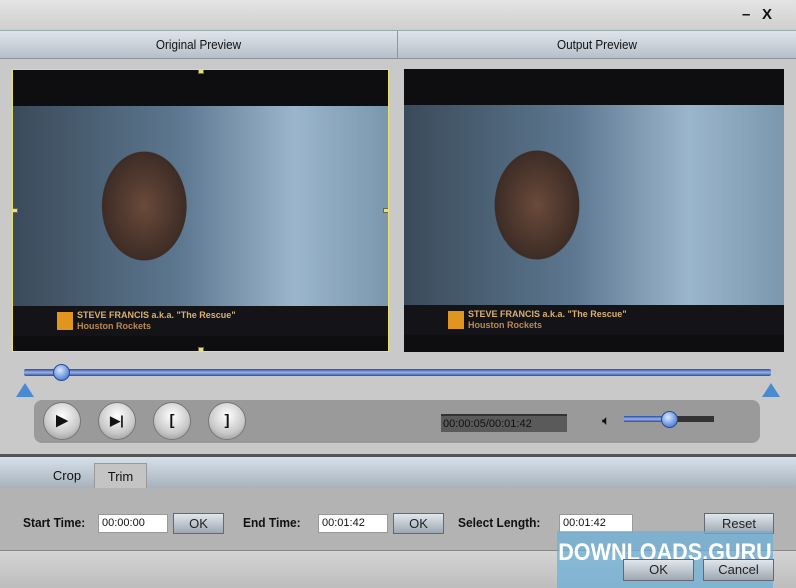 Image resolution: width=796 pixels, height=588 pixels. What do you see at coordinates (739, 523) in the screenshot?
I see `reset-button: Reset` at bounding box center [739, 523].